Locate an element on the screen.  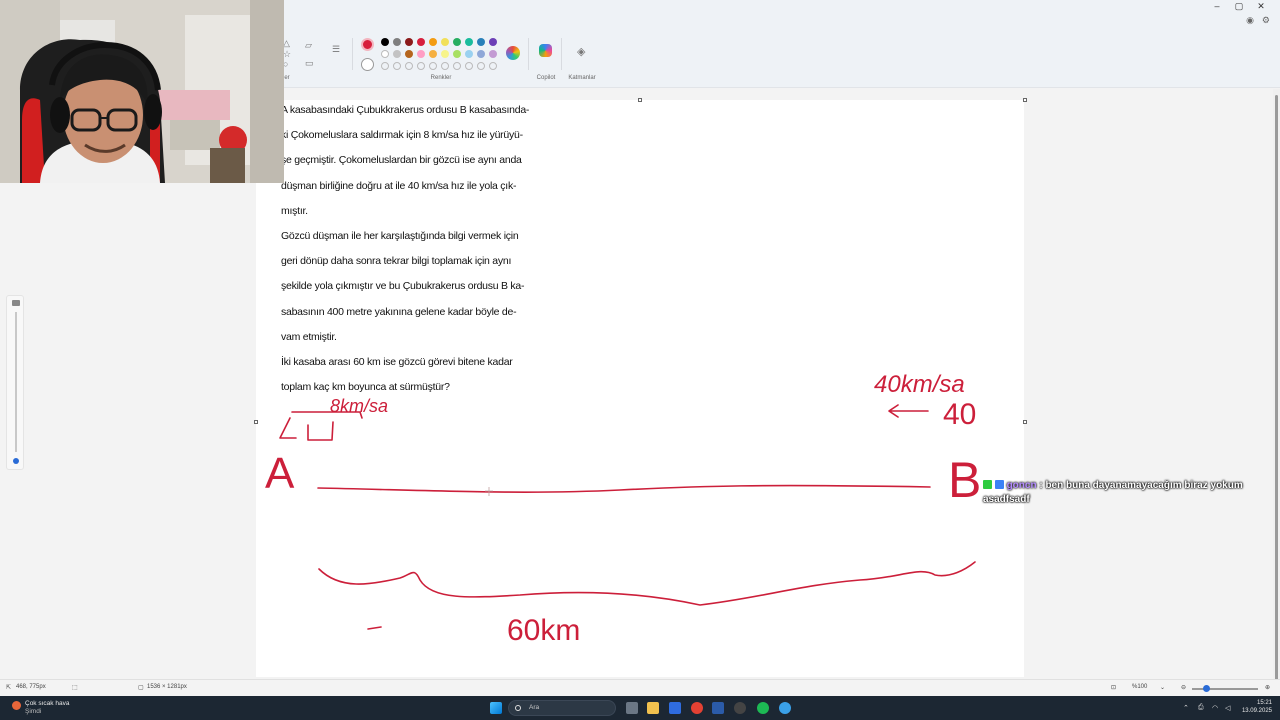
outline-icon: ▱ is located at coordinates (308, 45).